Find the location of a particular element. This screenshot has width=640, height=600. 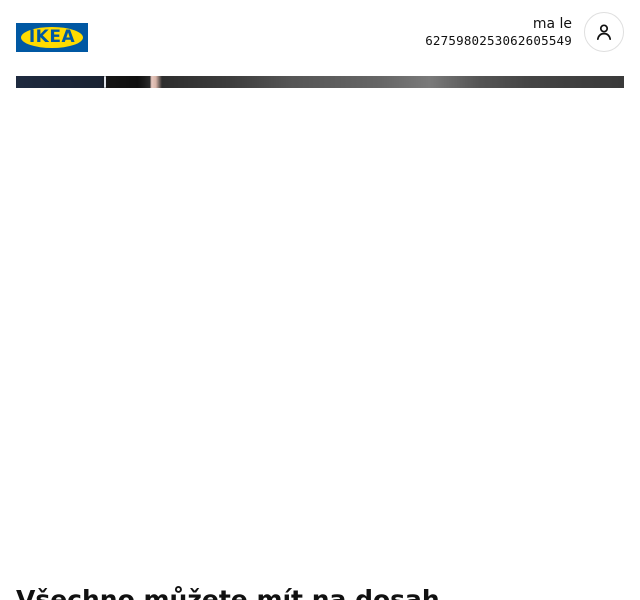

user-info: ma le 6275980253062605549 is located at coordinates (498, 32).